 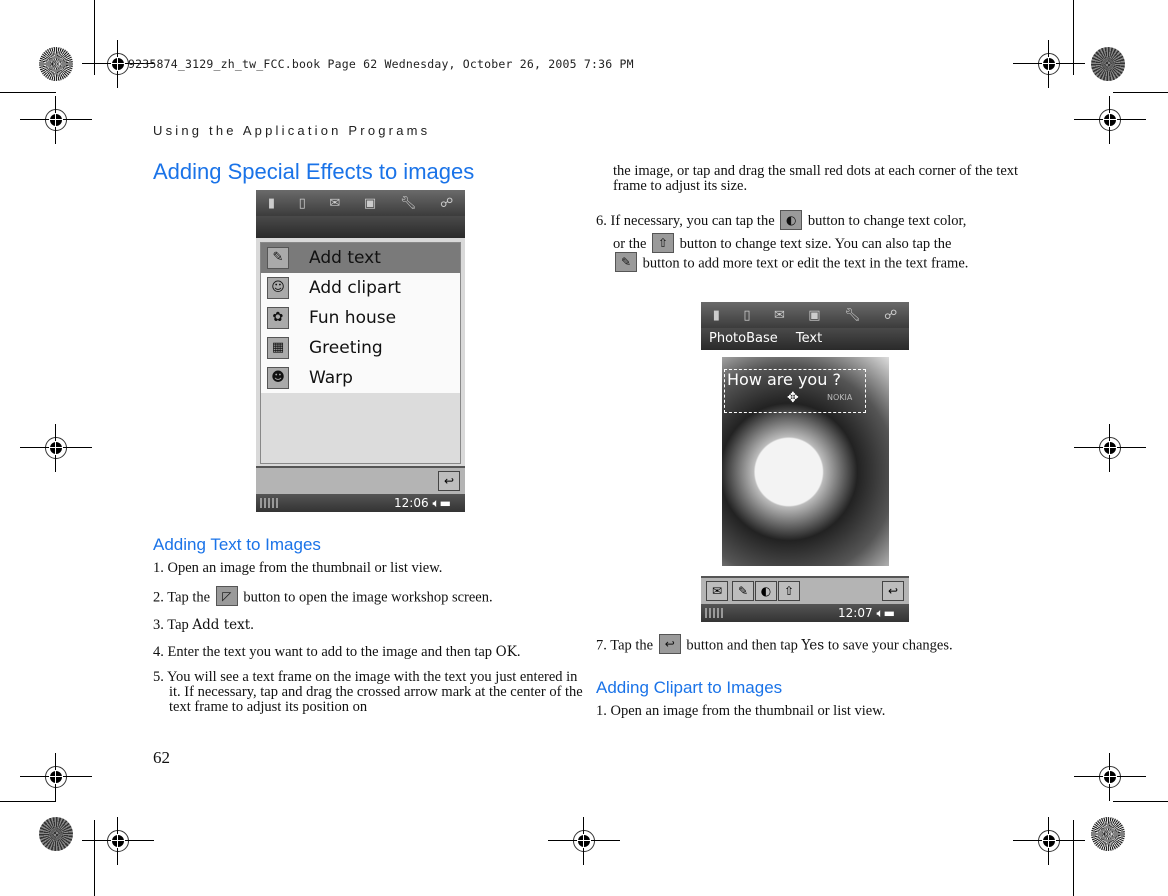 I want to click on text-frame: How are you ? ✥, so click(x=795, y=391).